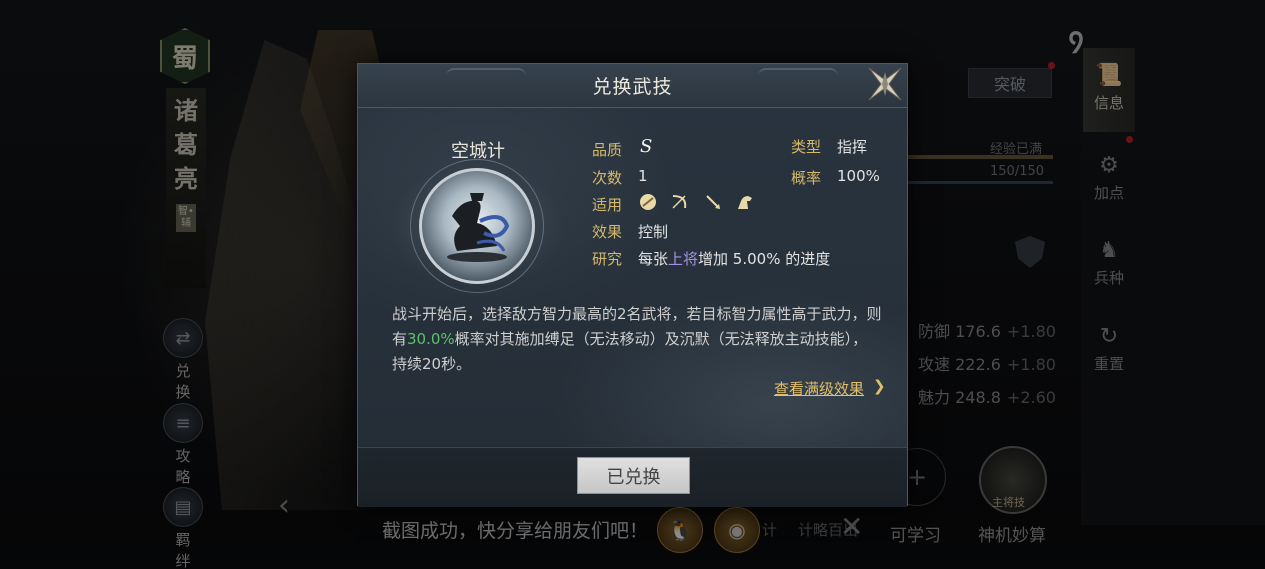 Image resolution: width=1265 pixels, height=569 pixels. What do you see at coordinates (643, 176) in the screenshot?
I see `count-value: 1` at bounding box center [643, 176].